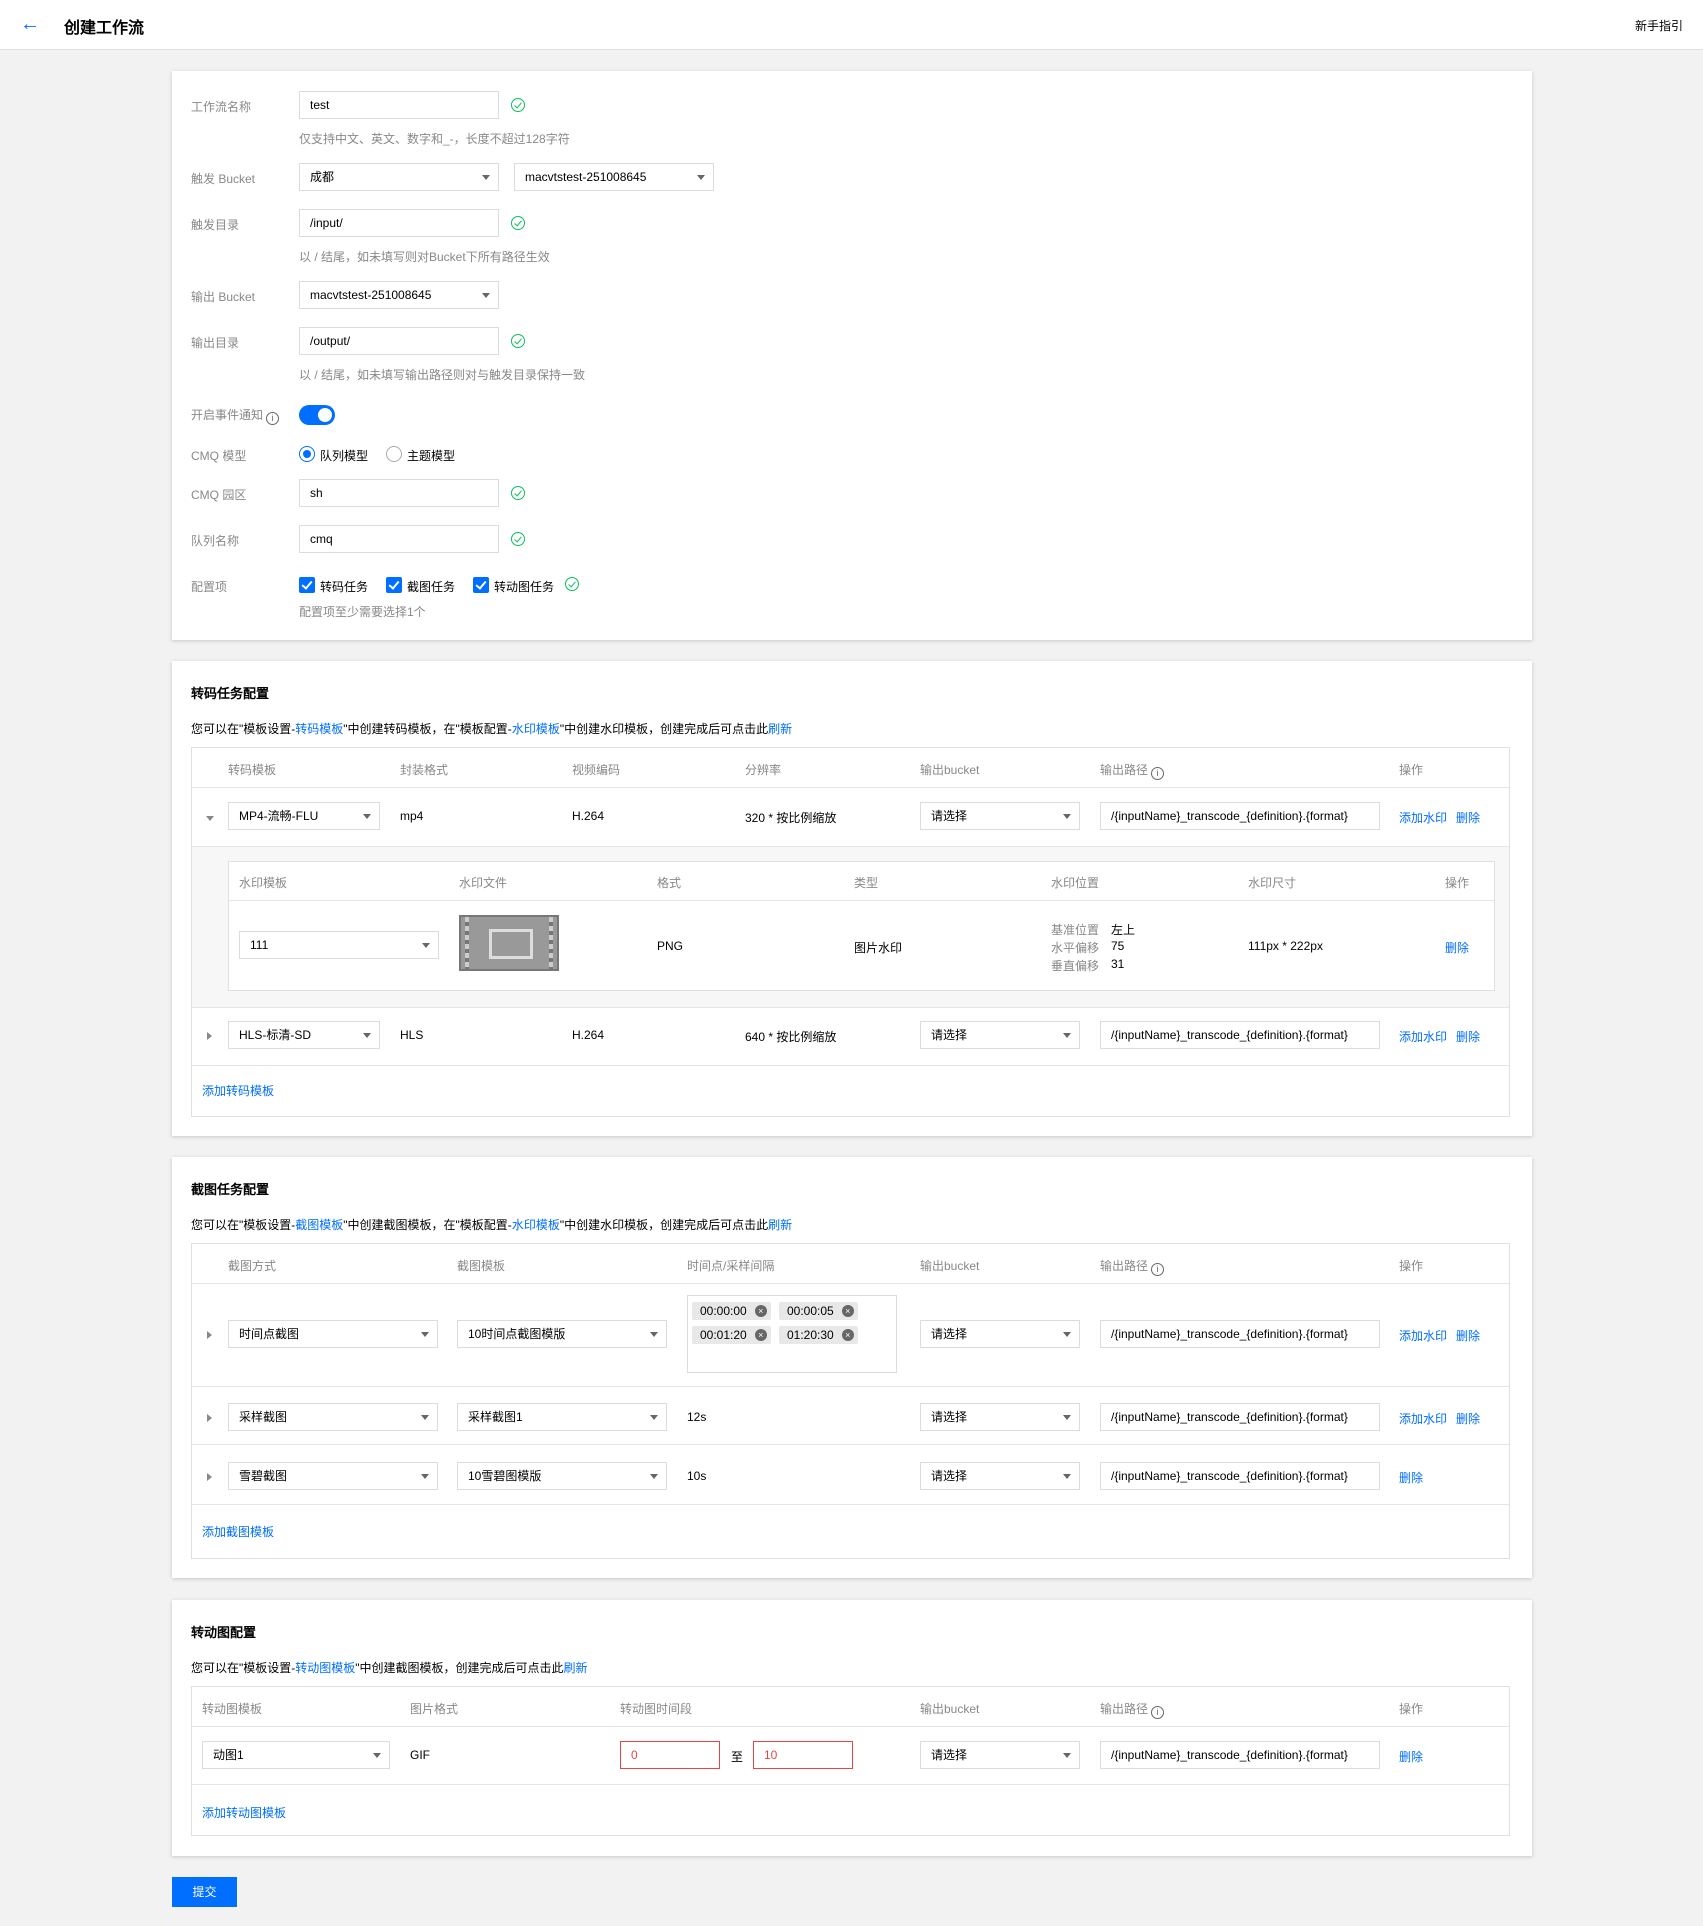 This screenshot has width=1703, height=1926. What do you see at coordinates (803, 1755) in the screenshot?
I see `end-time-input: 10` at bounding box center [803, 1755].